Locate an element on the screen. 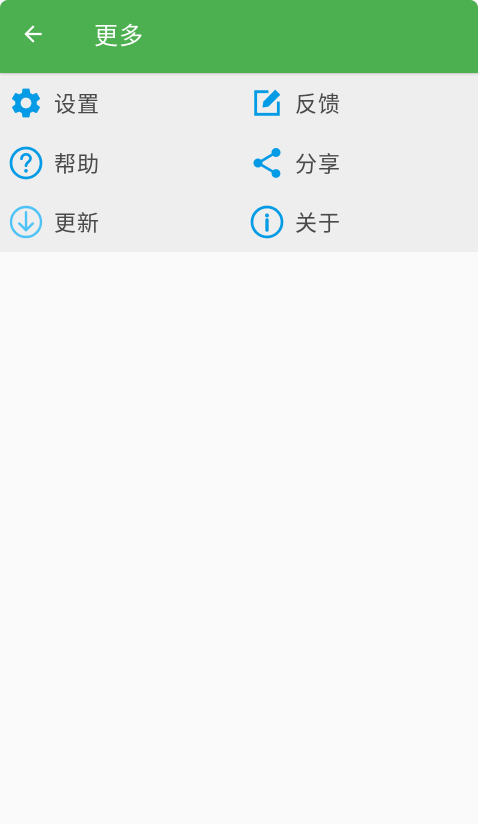  menu-item-label: 关于 is located at coordinates (318, 224).